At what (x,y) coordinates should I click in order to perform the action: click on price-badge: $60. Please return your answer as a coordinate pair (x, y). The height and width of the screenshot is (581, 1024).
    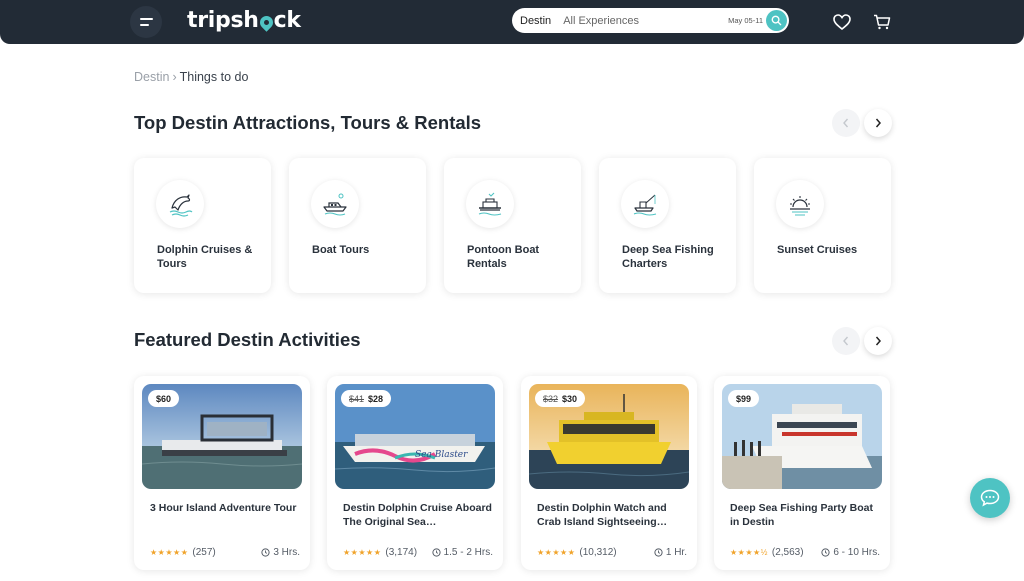
    Looking at the image, I should click on (164, 398).